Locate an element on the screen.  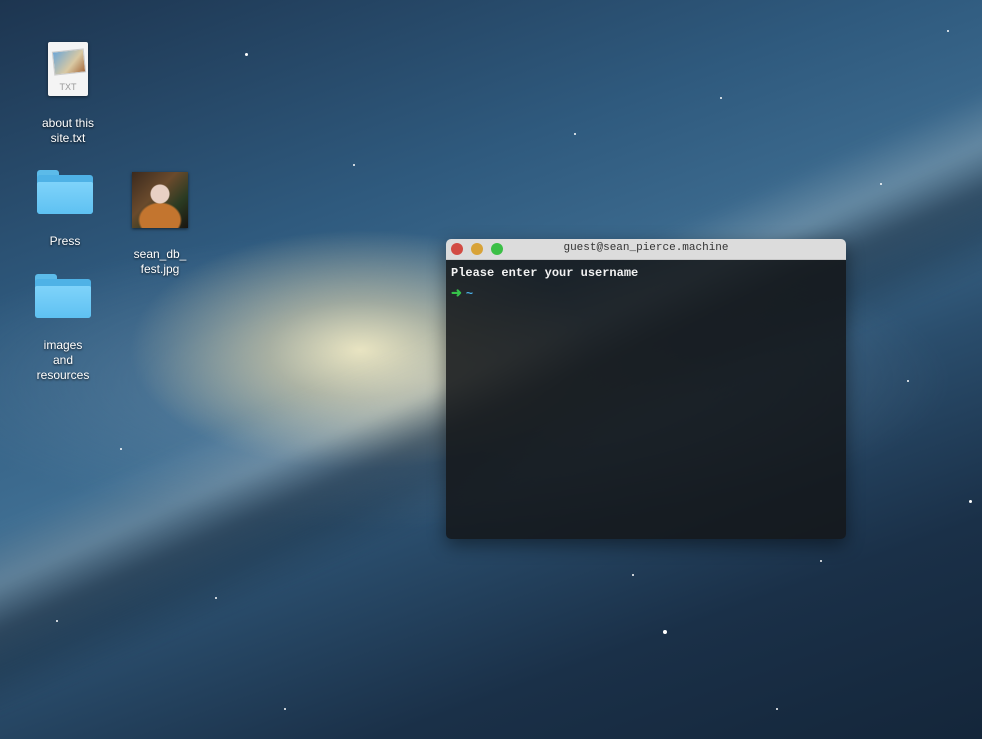
text-document-icon: TXT is located at coordinates (68, 69).